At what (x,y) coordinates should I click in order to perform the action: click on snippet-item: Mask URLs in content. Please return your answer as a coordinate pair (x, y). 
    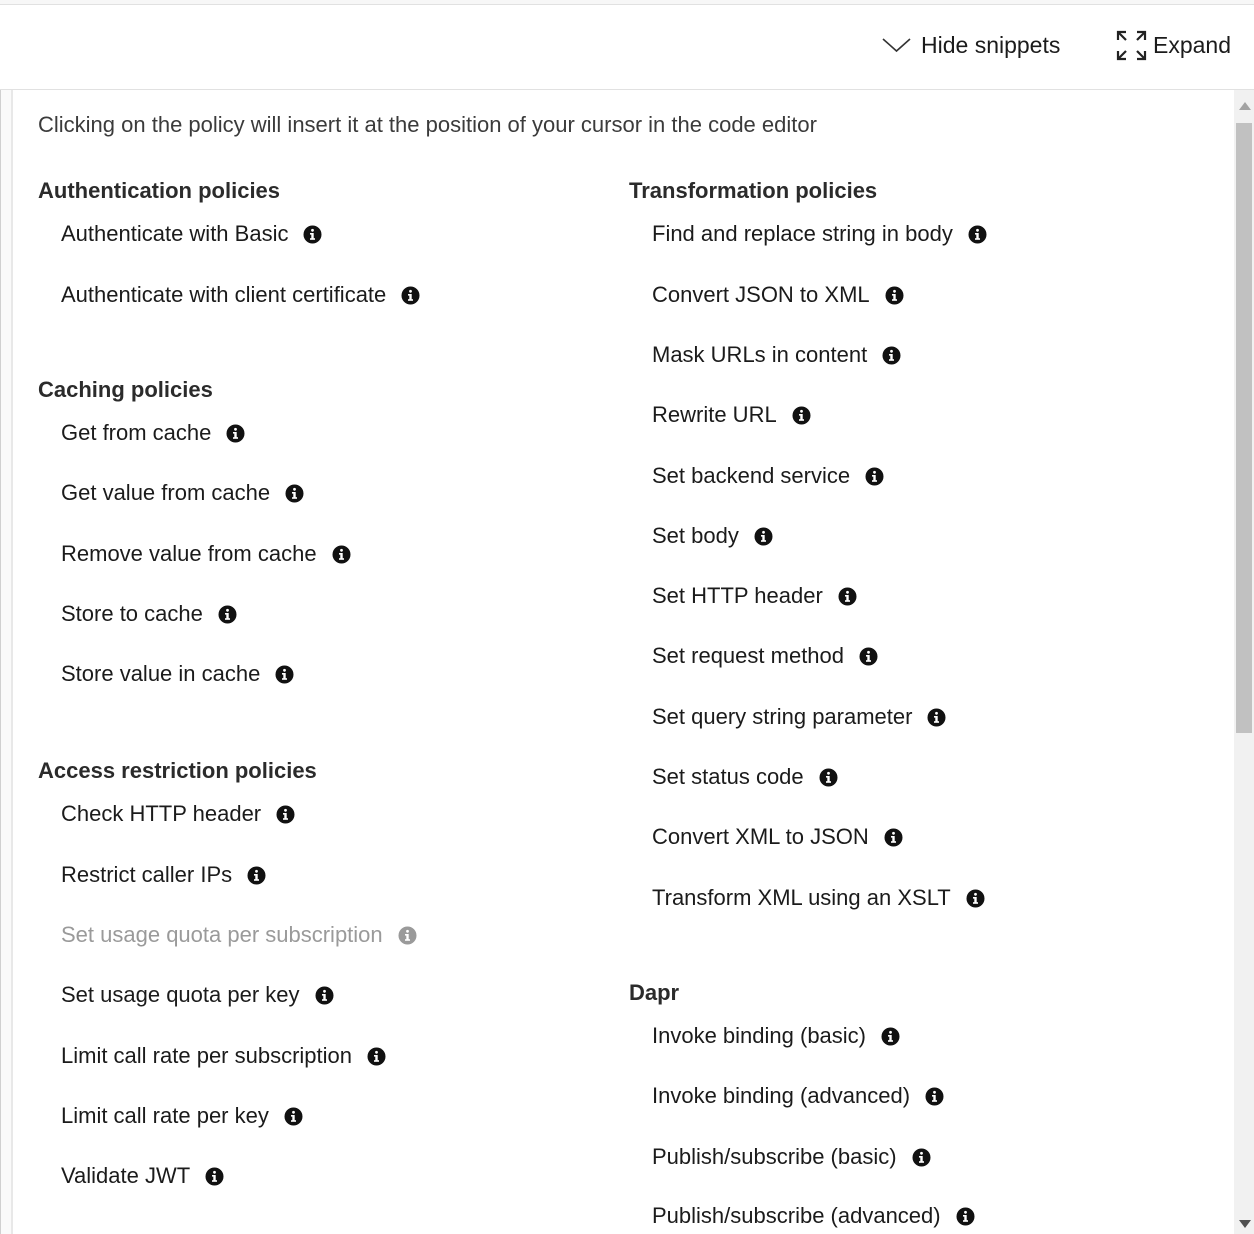
    Looking at the image, I should click on (776, 355).